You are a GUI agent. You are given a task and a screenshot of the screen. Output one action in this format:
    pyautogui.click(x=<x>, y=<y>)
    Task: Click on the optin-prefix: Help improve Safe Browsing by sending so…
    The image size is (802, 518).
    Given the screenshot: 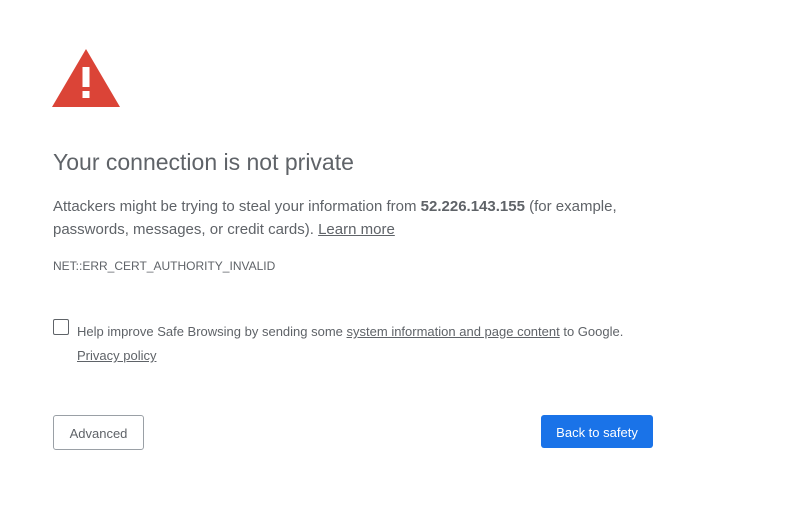 What is the action you would take?
    pyautogui.click(x=212, y=331)
    